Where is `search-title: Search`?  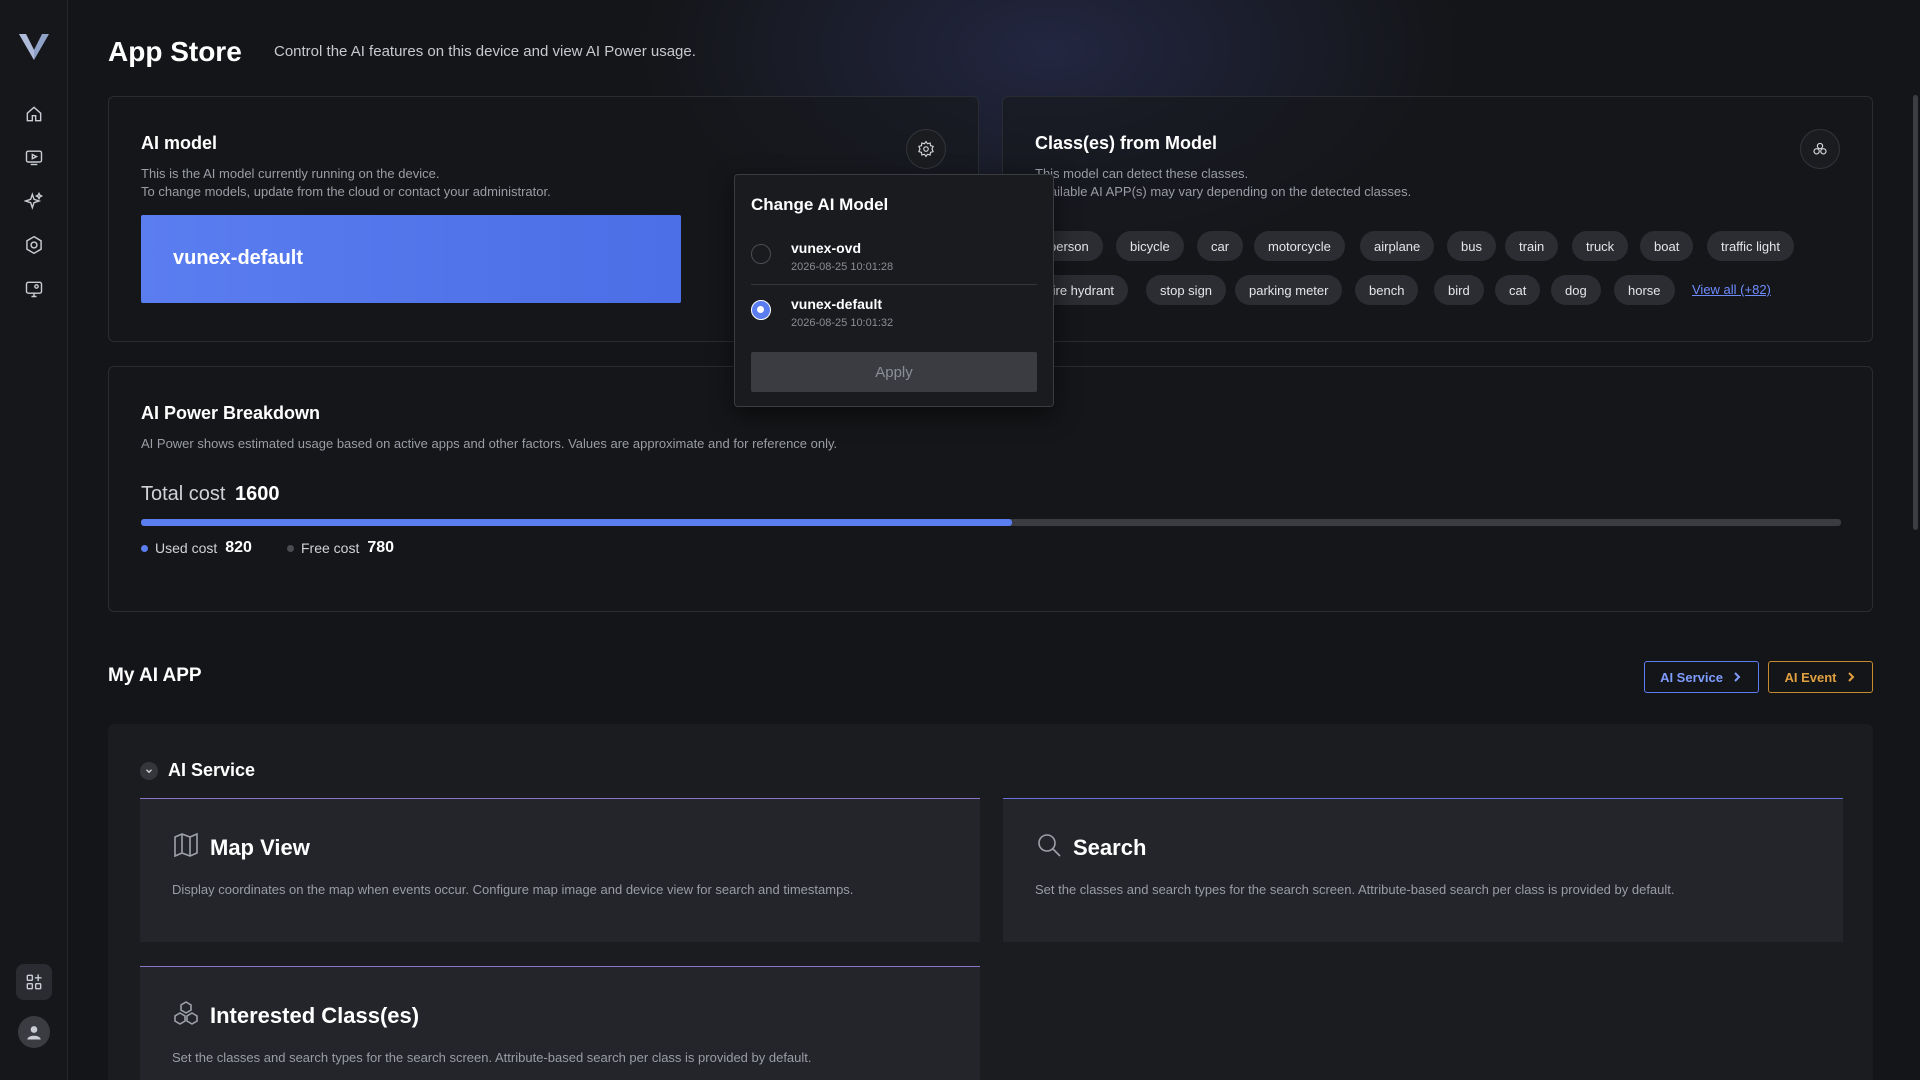
search-title: Search is located at coordinates (1110, 847).